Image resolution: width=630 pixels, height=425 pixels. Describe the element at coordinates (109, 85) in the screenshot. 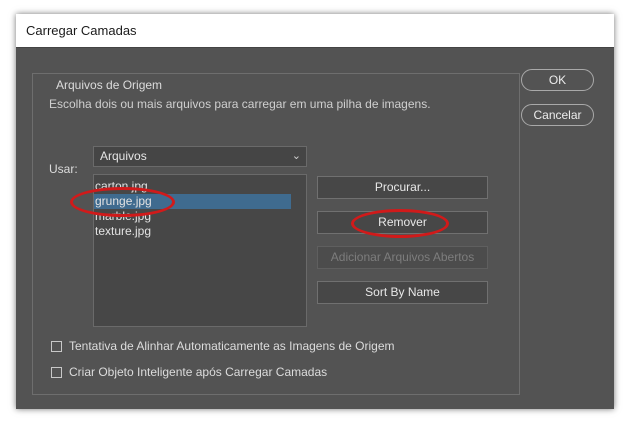

I see `source-files-group-title: Arquivos de Origem` at that location.